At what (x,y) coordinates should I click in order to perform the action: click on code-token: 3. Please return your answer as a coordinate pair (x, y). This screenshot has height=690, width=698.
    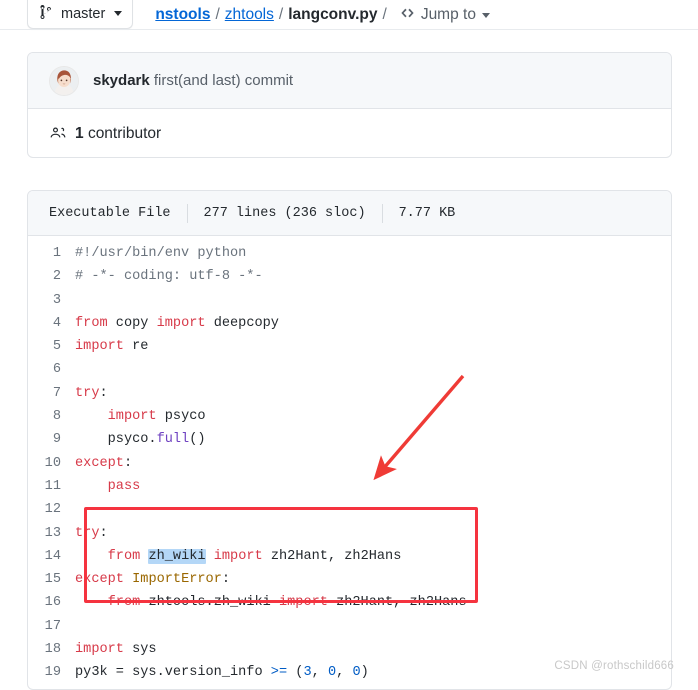
    Looking at the image, I should click on (307, 673).